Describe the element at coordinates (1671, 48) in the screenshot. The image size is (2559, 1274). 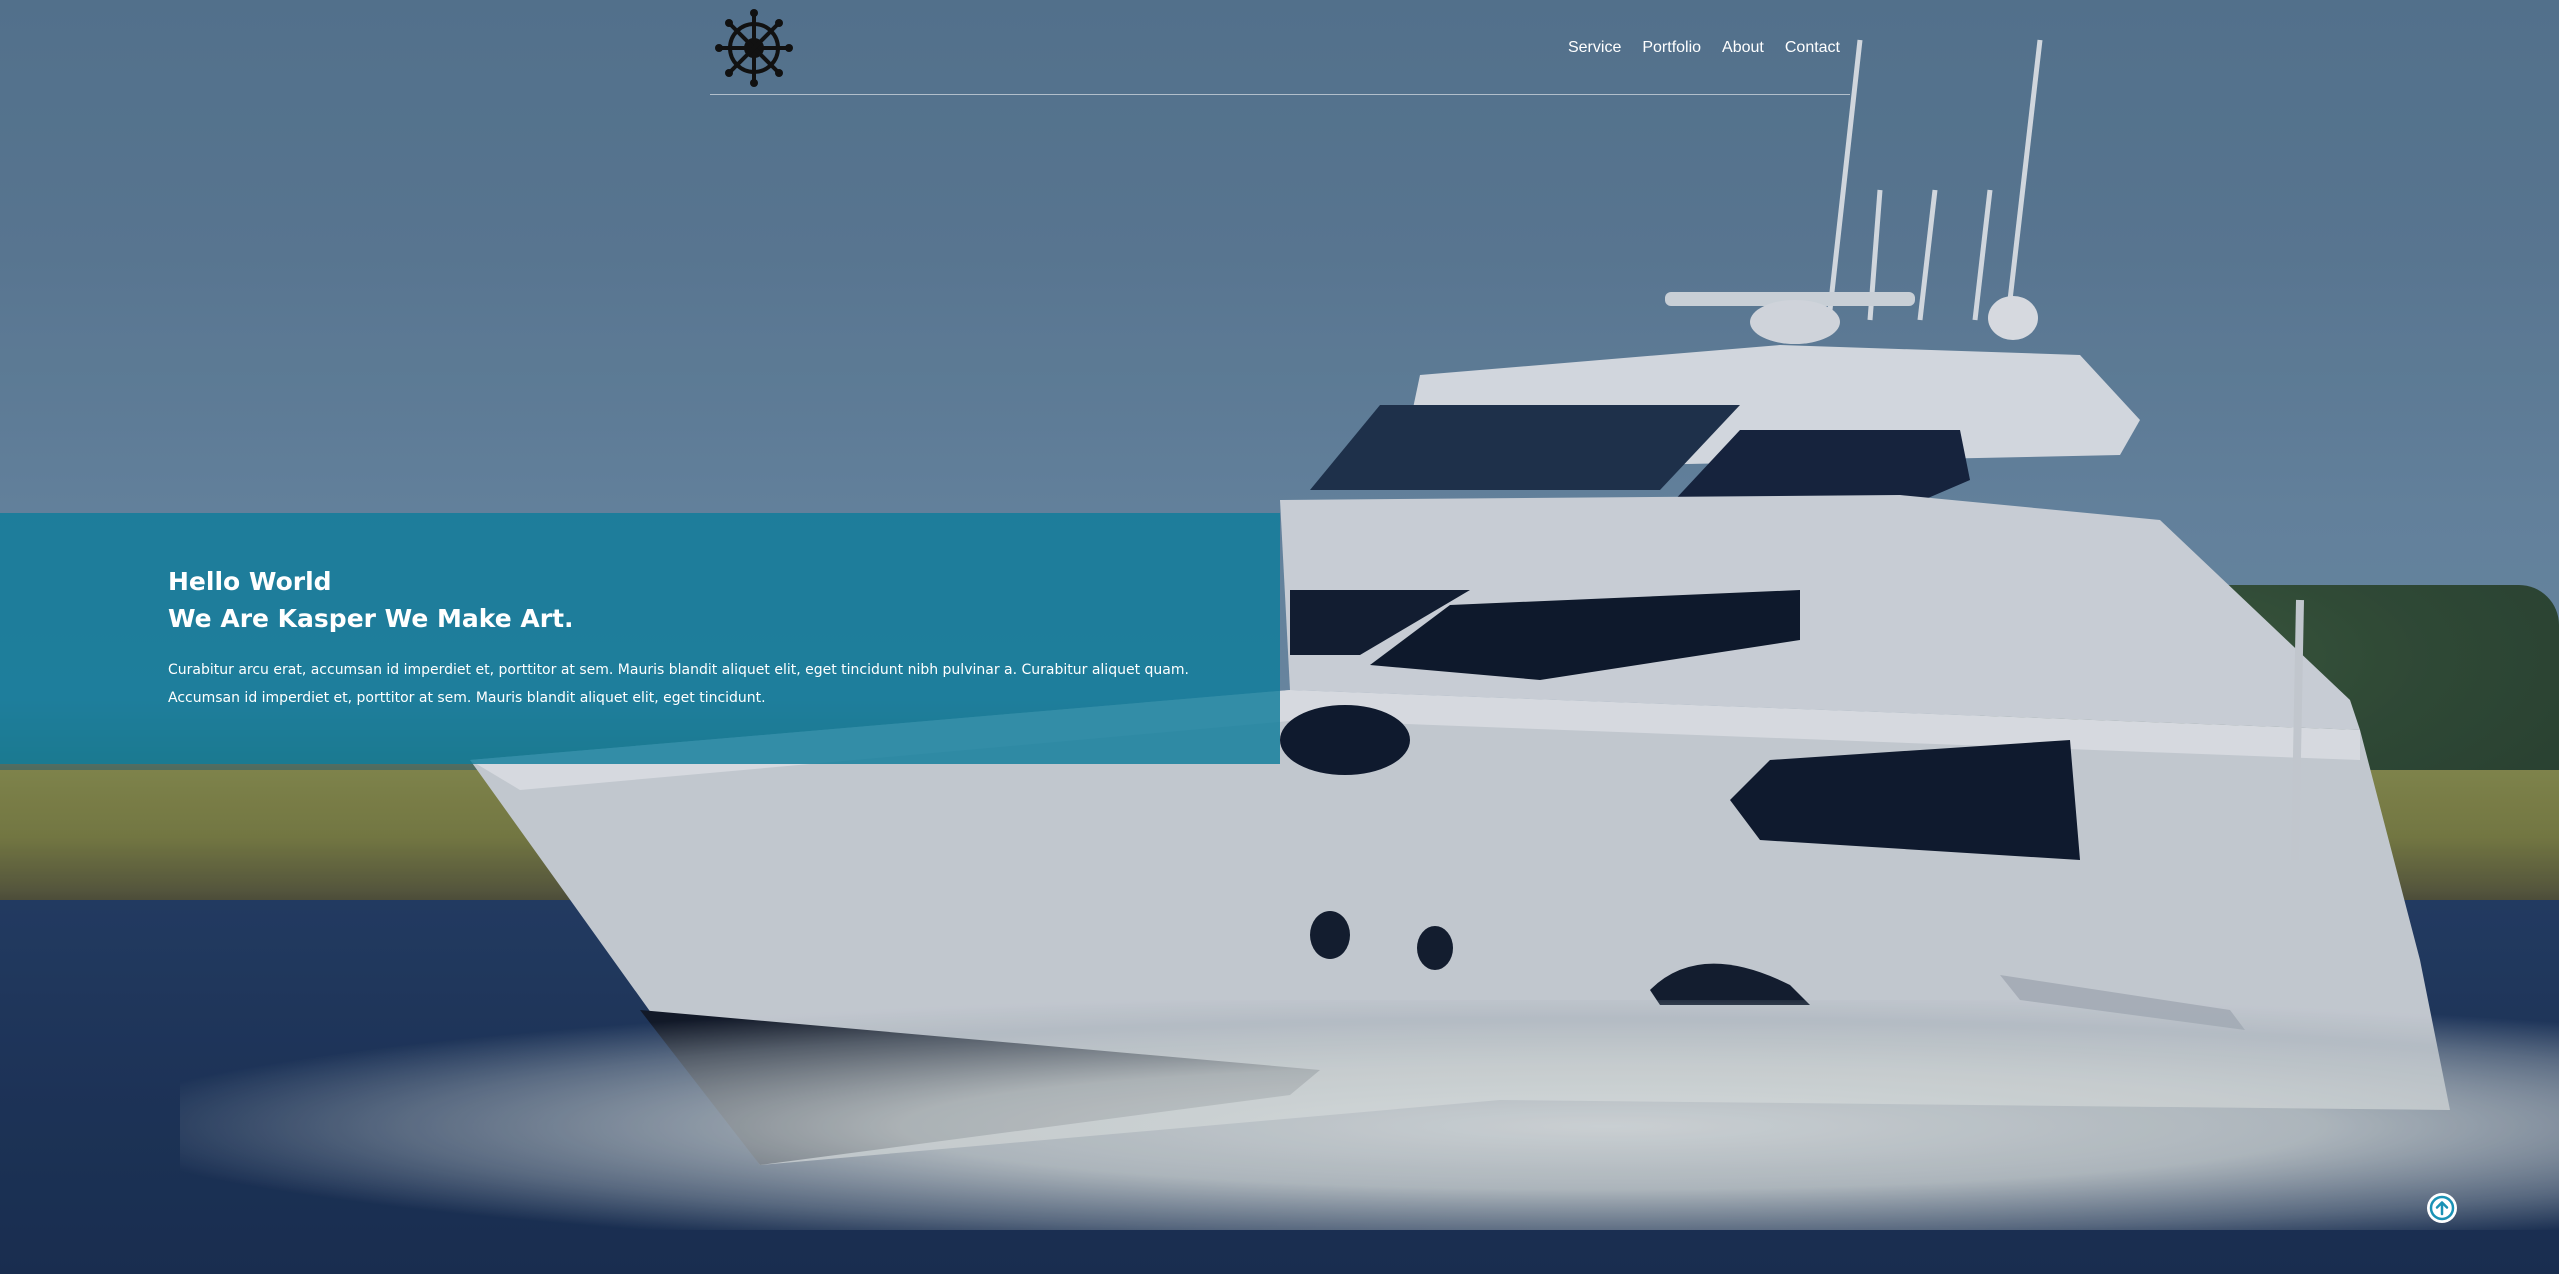
I see `nav-link-portfolio: Portfolio` at that location.